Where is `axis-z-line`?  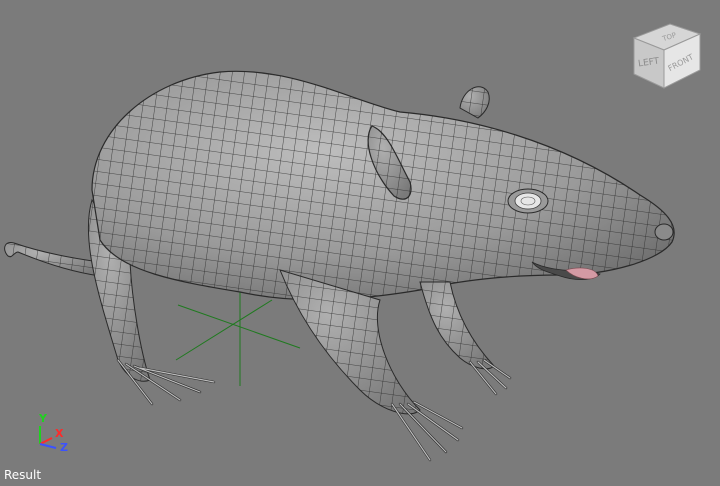 axis-z-line is located at coordinates (48, 446).